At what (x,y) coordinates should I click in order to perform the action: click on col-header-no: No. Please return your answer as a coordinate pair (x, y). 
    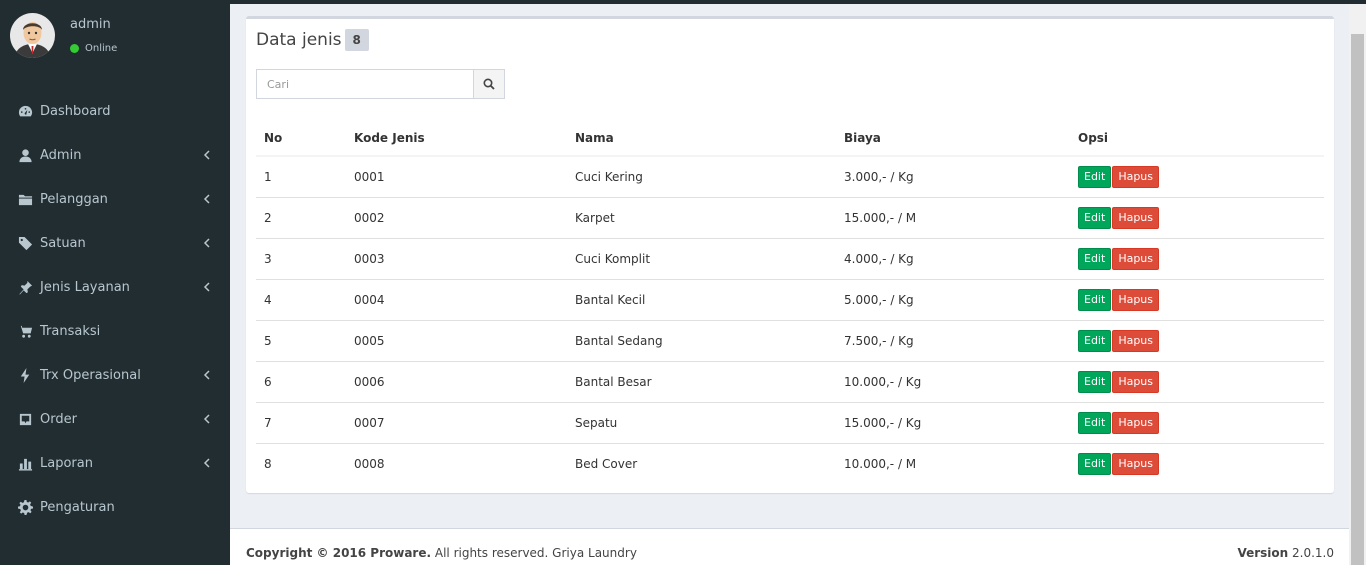
    Looking at the image, I should click on (301, 138).